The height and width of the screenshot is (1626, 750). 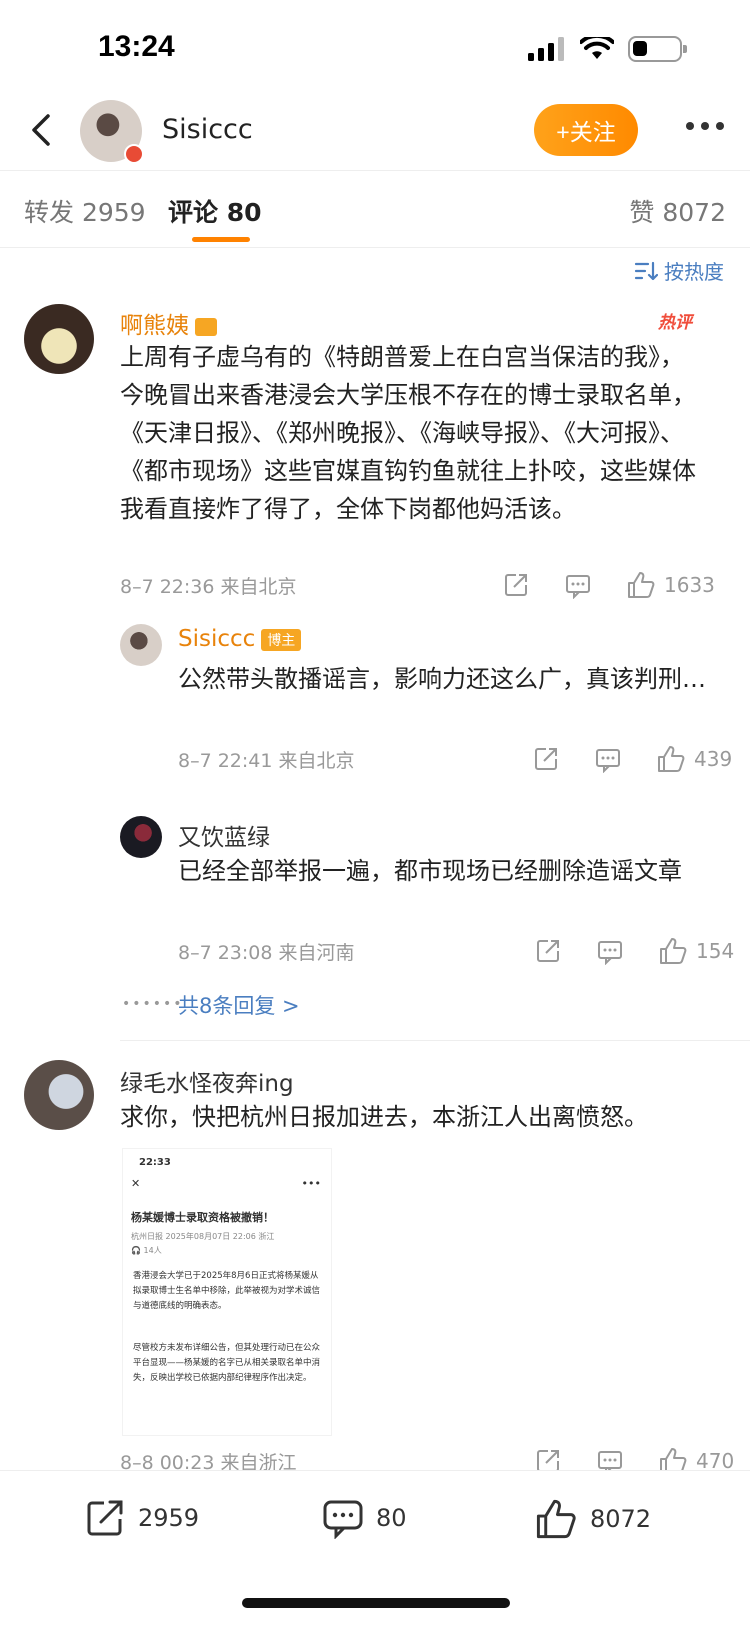 I want to click on repost-count: 2959, so click(x=169, y=1518).